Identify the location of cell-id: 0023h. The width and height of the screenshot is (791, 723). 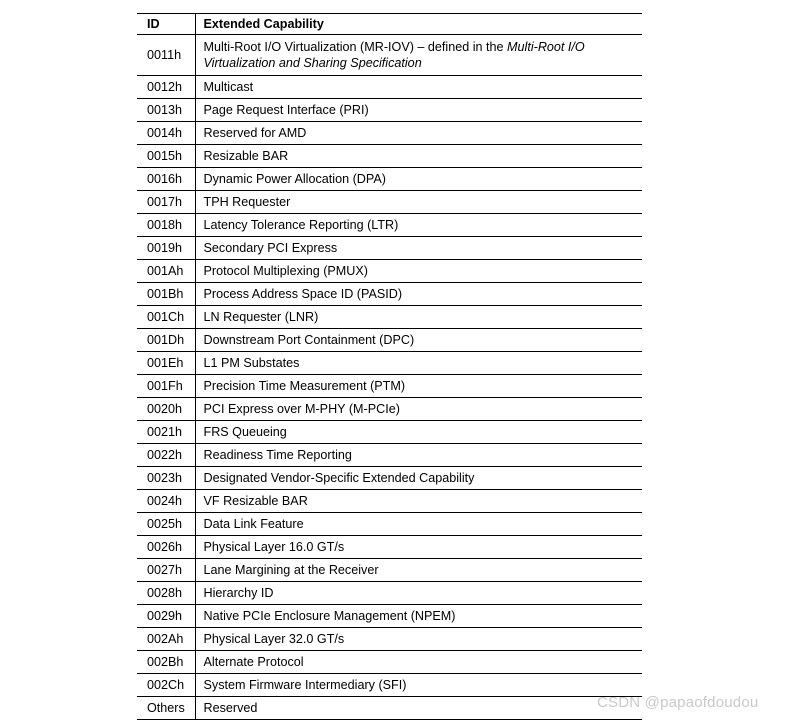
(166, 478).